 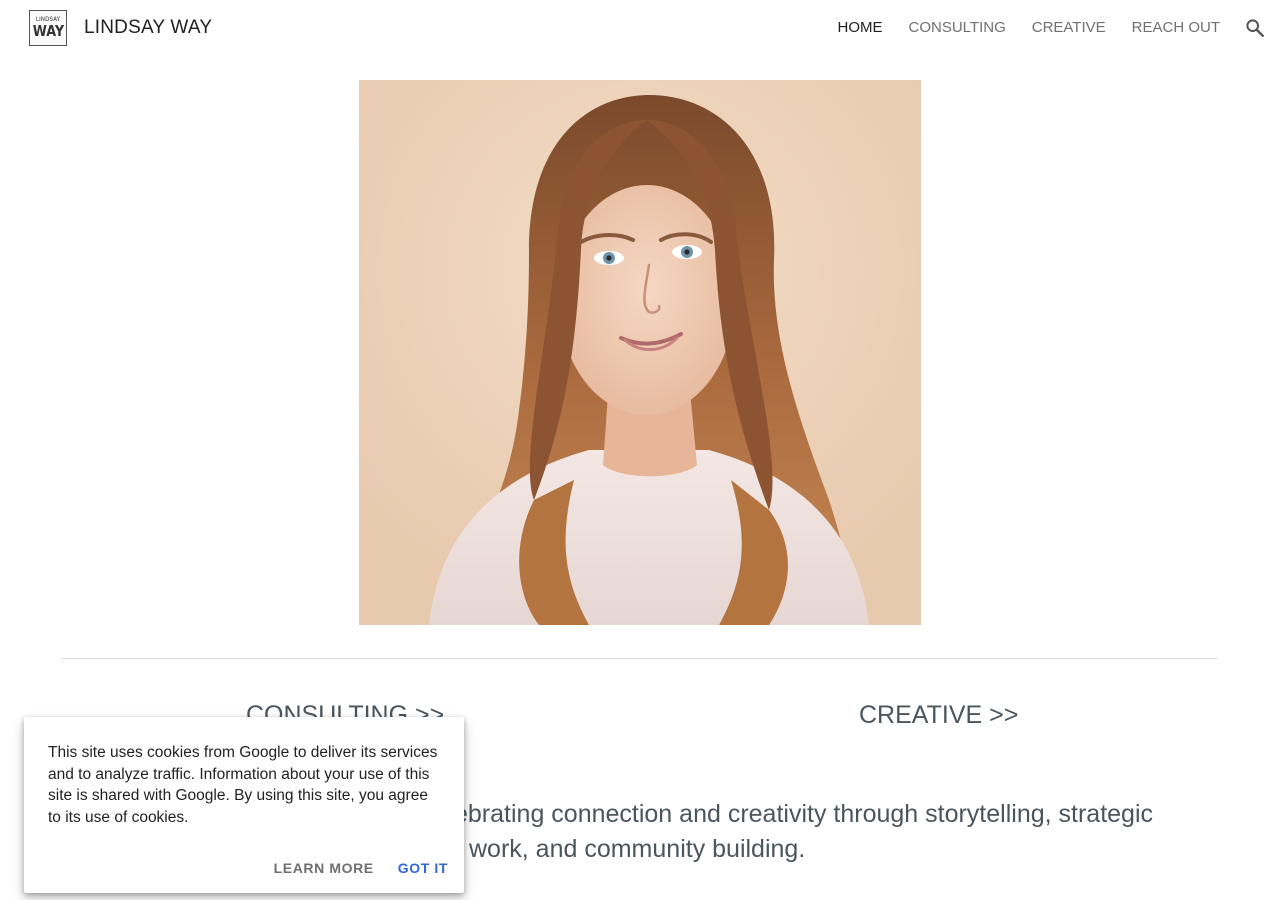 I want to click on cookie-actions: LEARN MORE GOT IT, so click(x=361, y=868).